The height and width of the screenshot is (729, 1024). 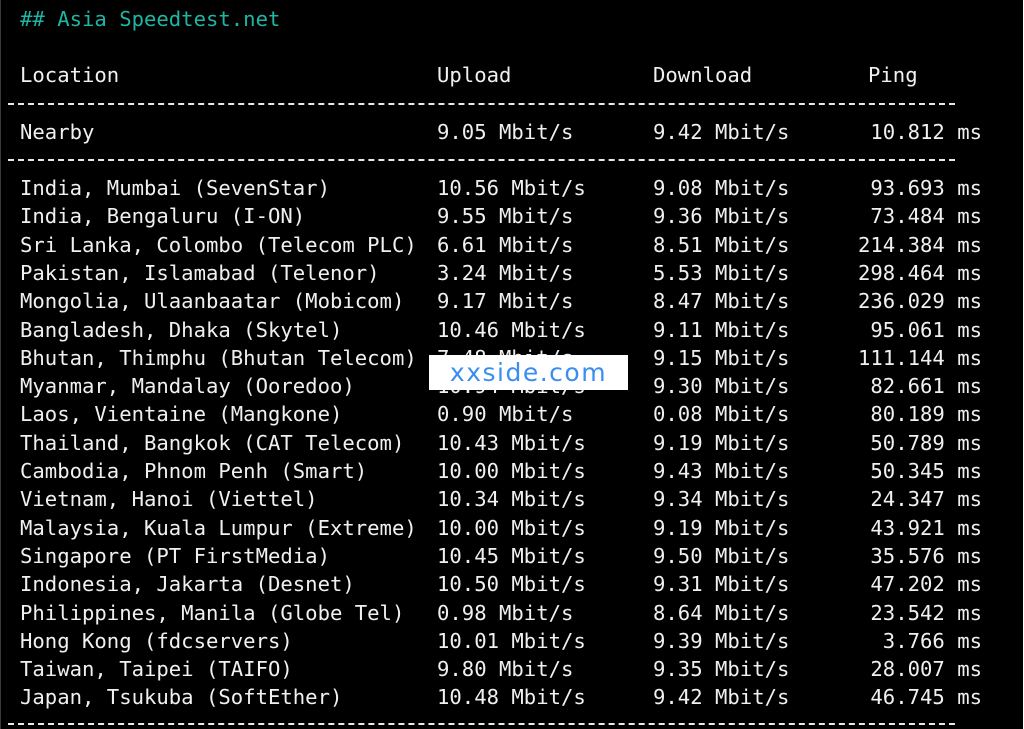 I want to click on ping-cell: 236.029 ms, so click(x=920, y=301).